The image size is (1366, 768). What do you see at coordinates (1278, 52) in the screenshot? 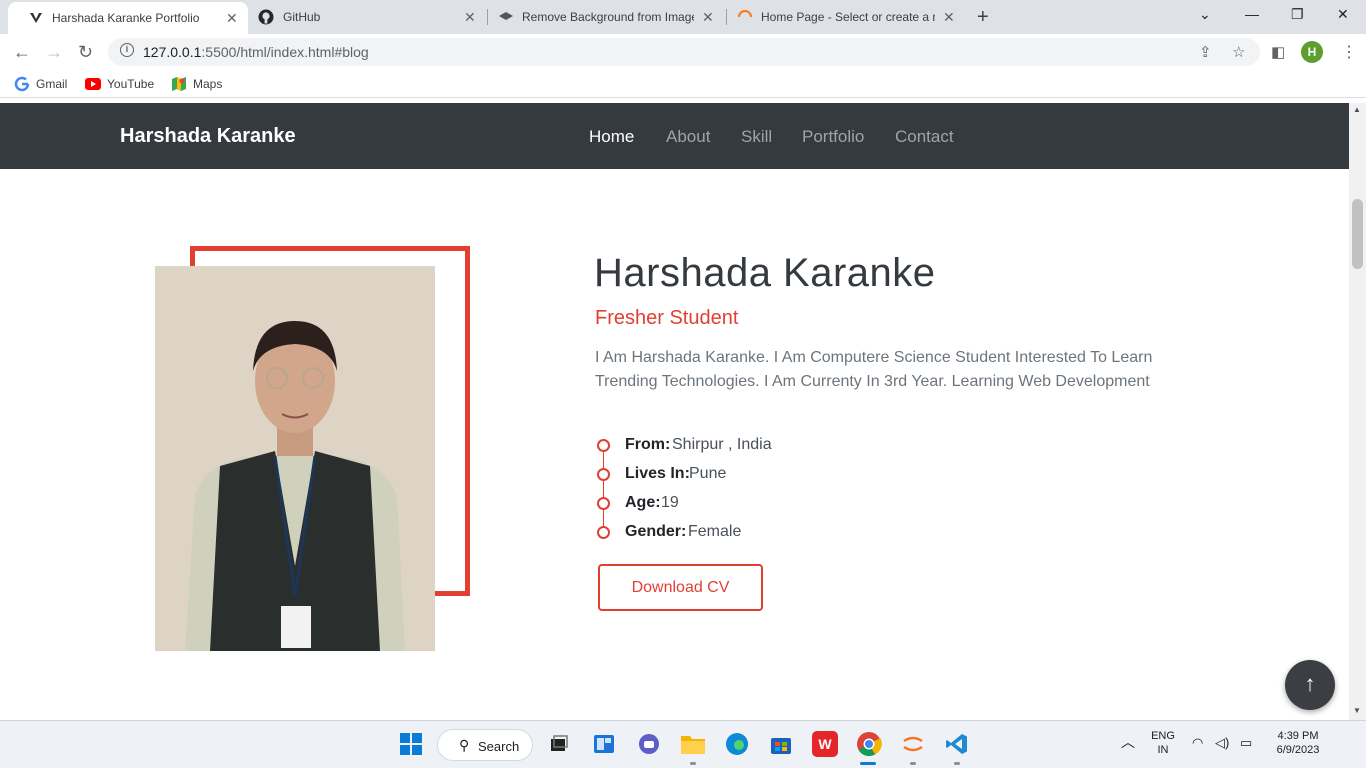
I see `side-panel-icon: ◧` at bounding box center [1278, 52].